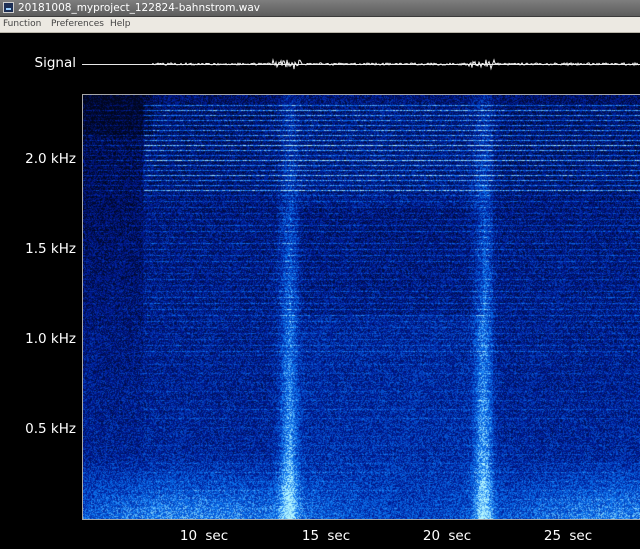 The image size is (640, 549). What do you see at coordinates (320, 8) in the screenshot?
I see `title-bar: 20181008_myproject_122824-bahnstrom.wav` at bounding box center [320, 8].